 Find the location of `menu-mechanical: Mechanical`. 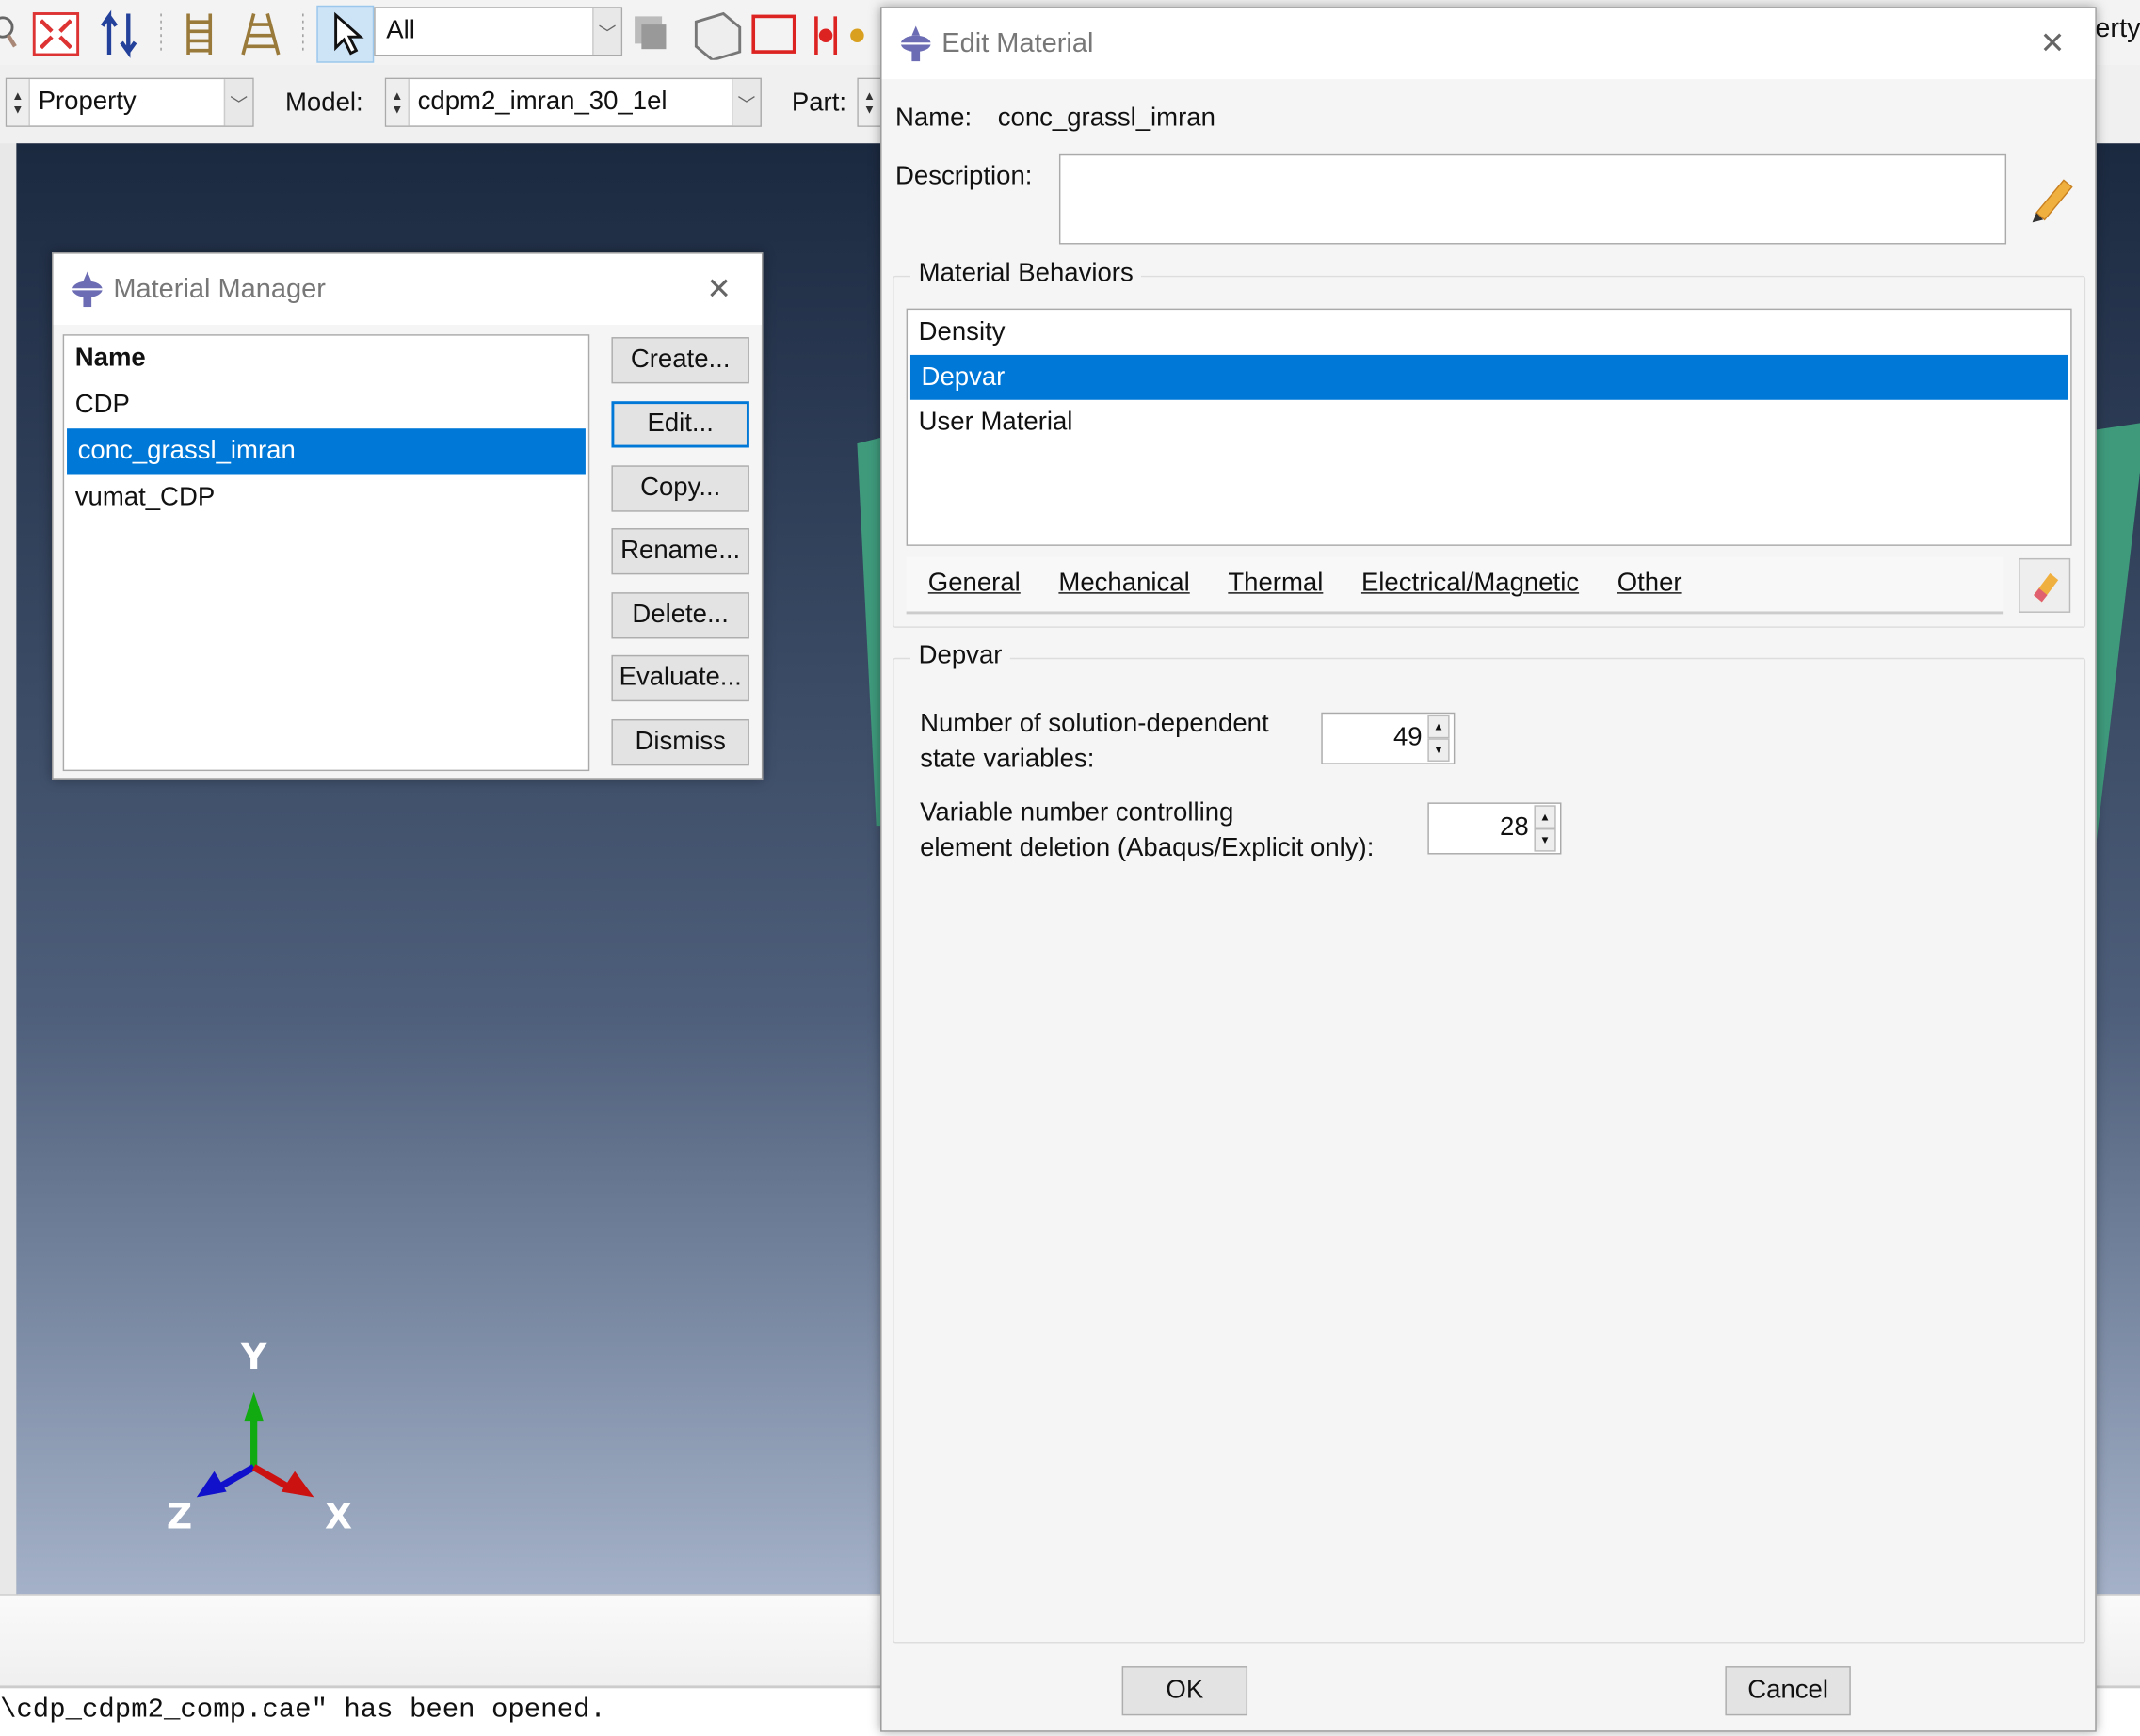

menu-mechanical: Mechanical is located at coordinates (1123, 585).